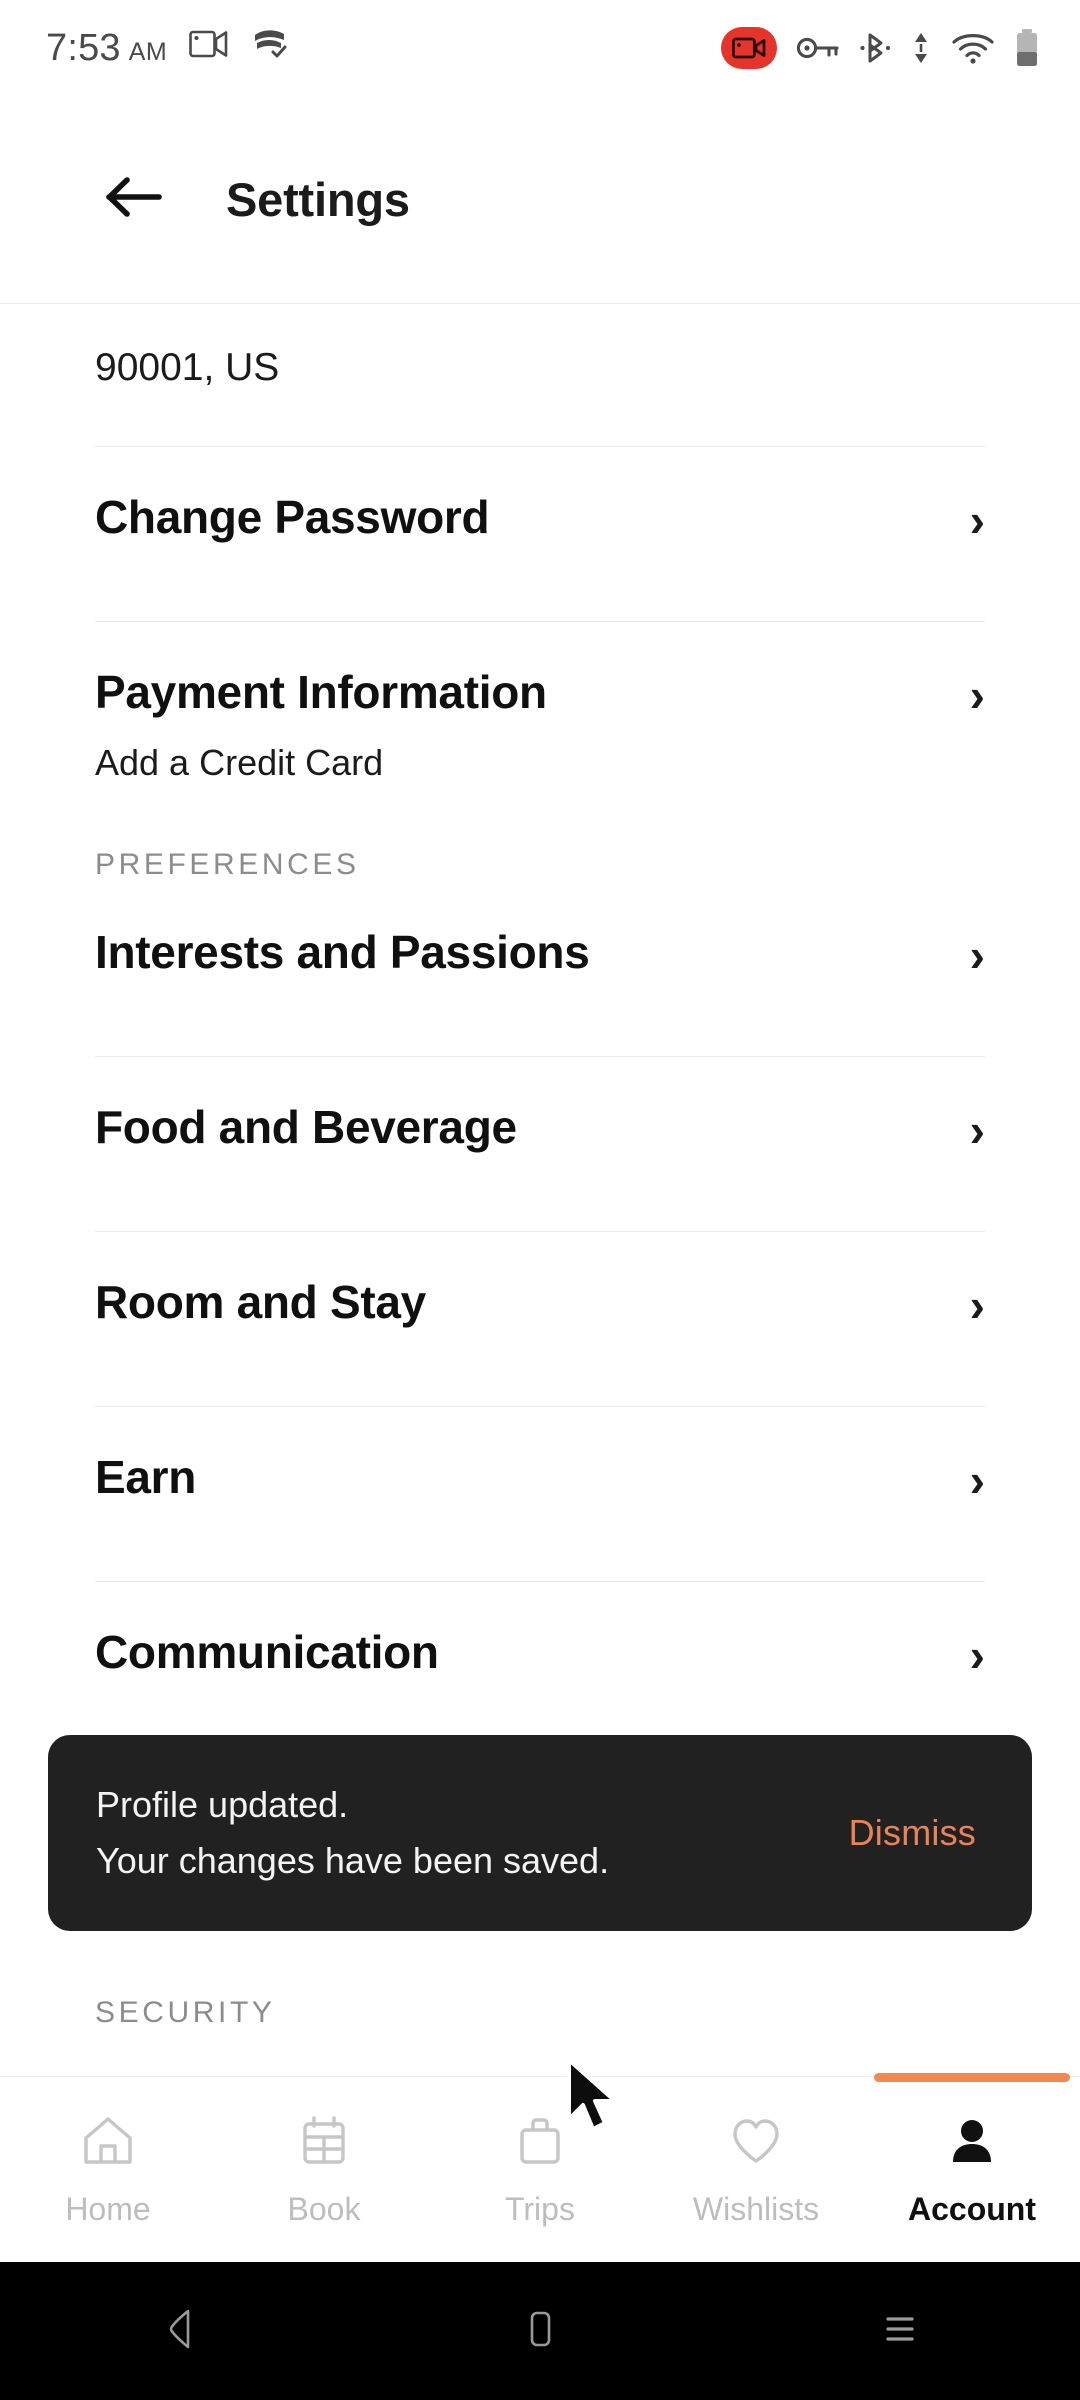 This screenshot has height=2400, width=1080. Describe the element at coordinates (972, 2143) in the screenshot. I see `person-icon` at that location.